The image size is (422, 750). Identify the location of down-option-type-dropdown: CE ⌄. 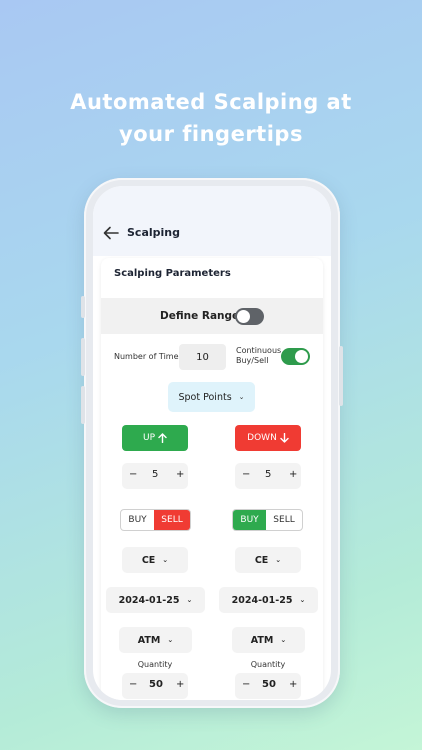
(268, 560).